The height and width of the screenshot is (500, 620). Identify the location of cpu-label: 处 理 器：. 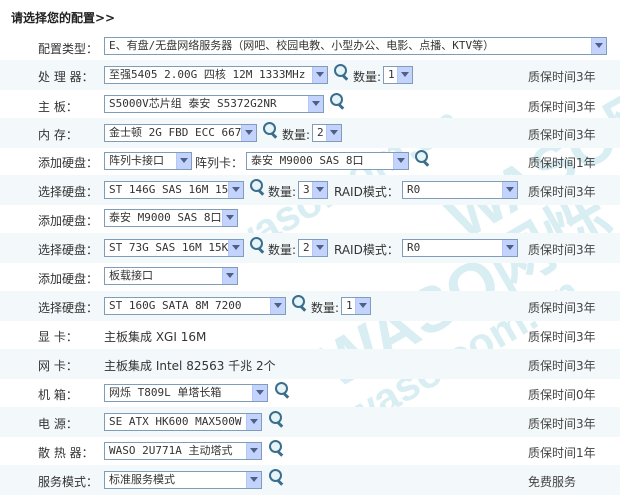
(66, 77).